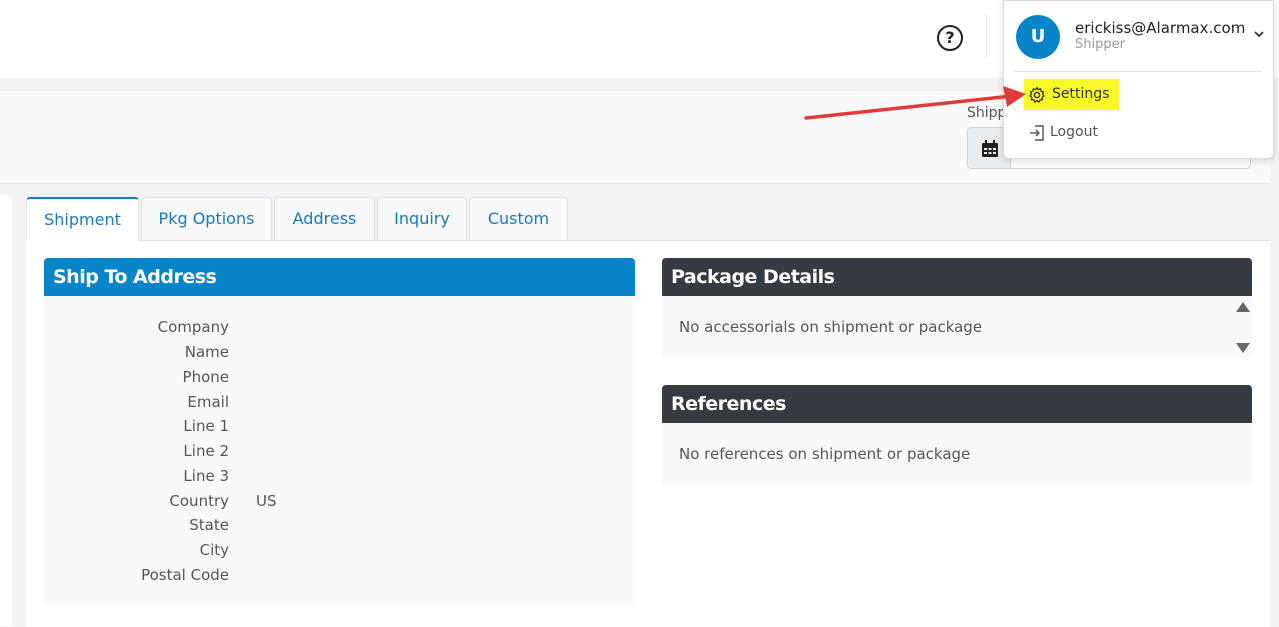 The image size is (1279, 627). I want to click on address-label-city: City, so click(214, 550).